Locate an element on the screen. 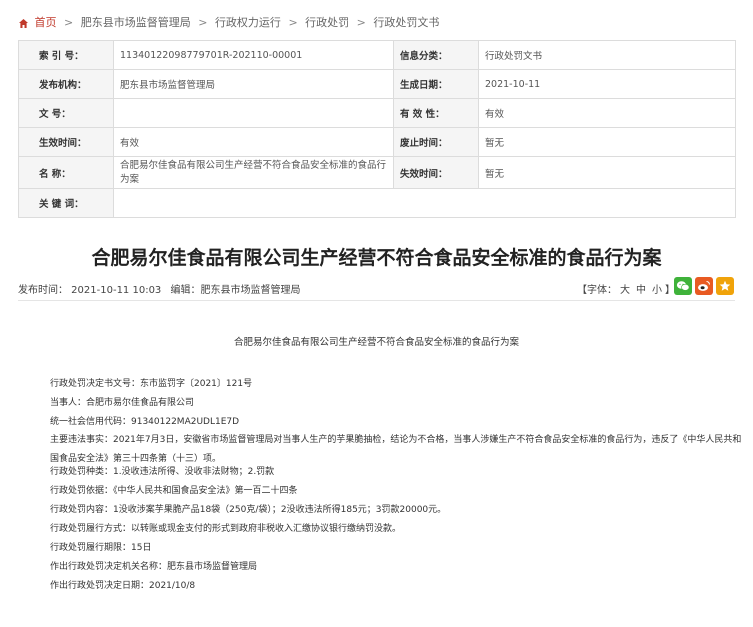 Image resolution: width=753 pixels, height=627 pixels. category-value: 行政处罚文书 is located at coordinates (607, 55).